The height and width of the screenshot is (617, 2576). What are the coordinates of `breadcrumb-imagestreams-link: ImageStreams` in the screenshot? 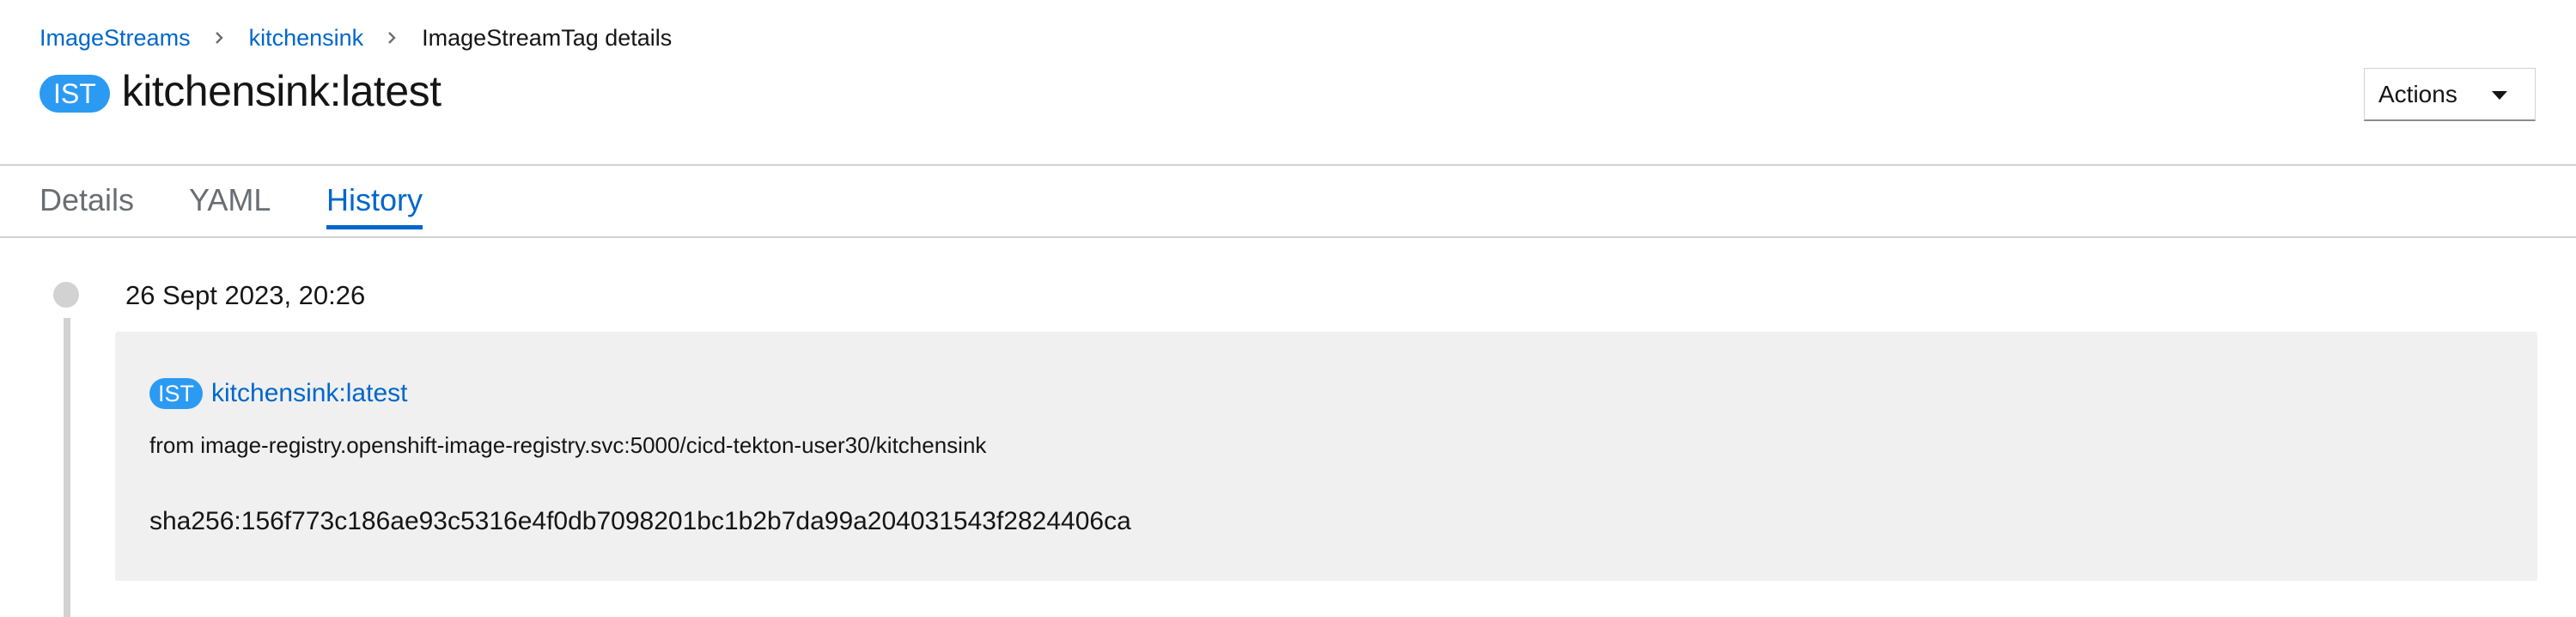 It's located at (116, 39).